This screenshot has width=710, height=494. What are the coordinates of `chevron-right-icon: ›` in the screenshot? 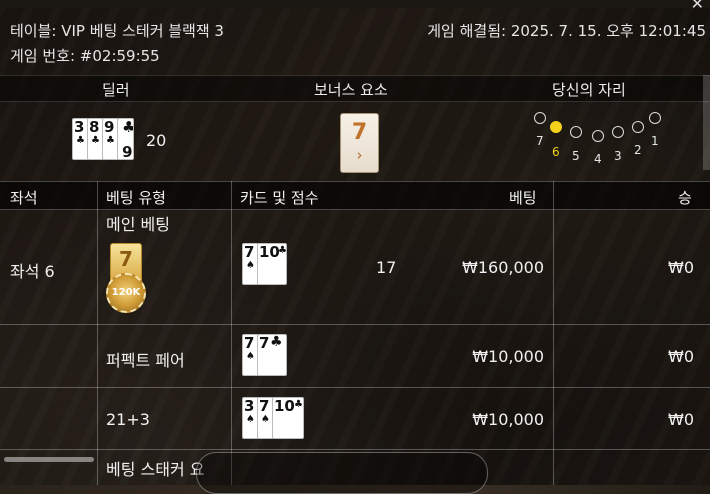 It's located at (359, 155).